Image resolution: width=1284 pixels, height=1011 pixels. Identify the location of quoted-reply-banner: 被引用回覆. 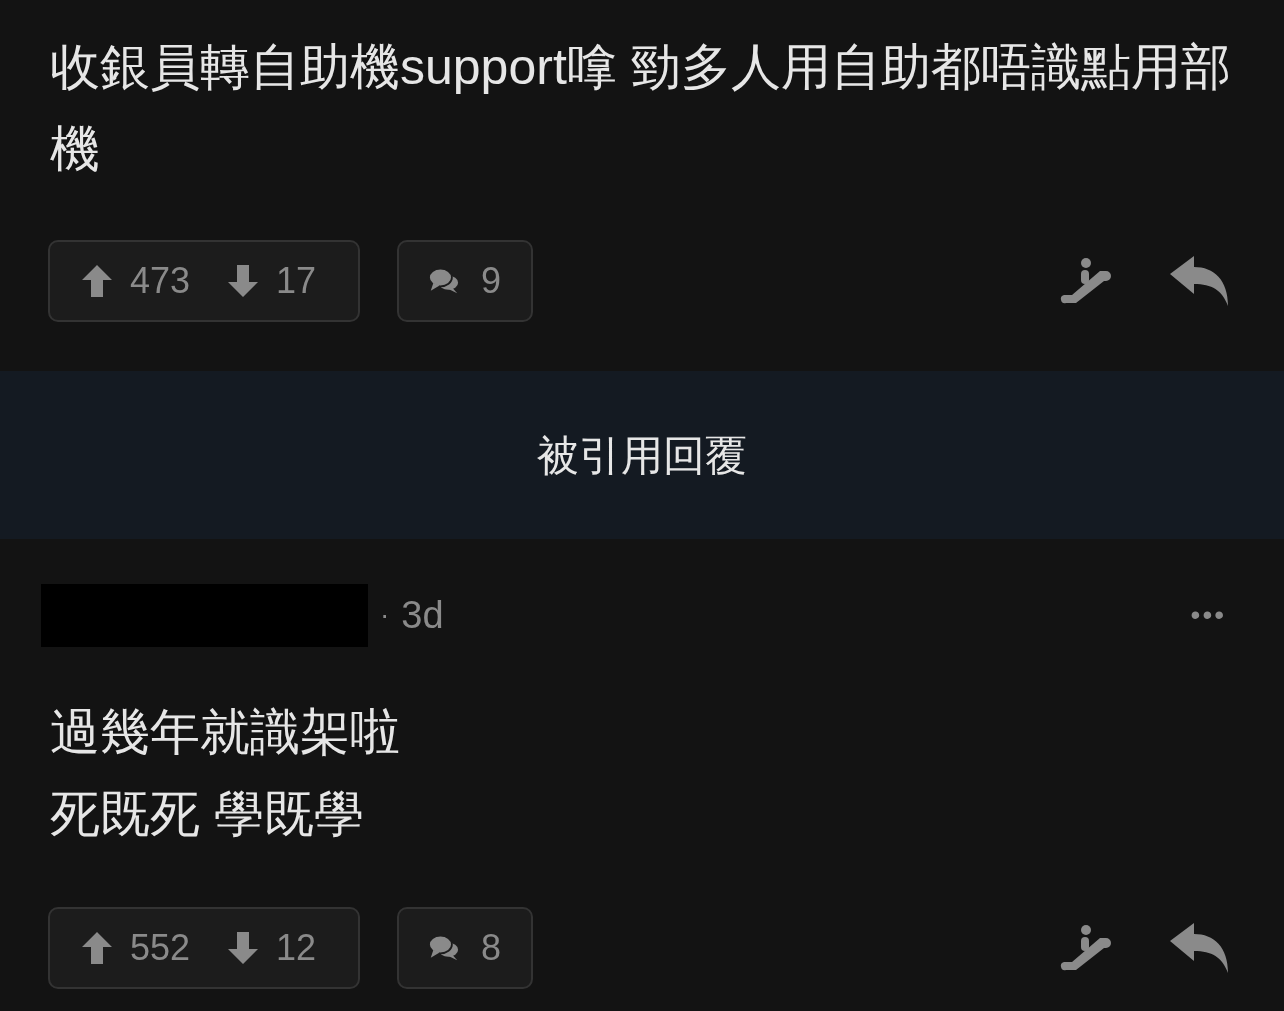
(642, 455).